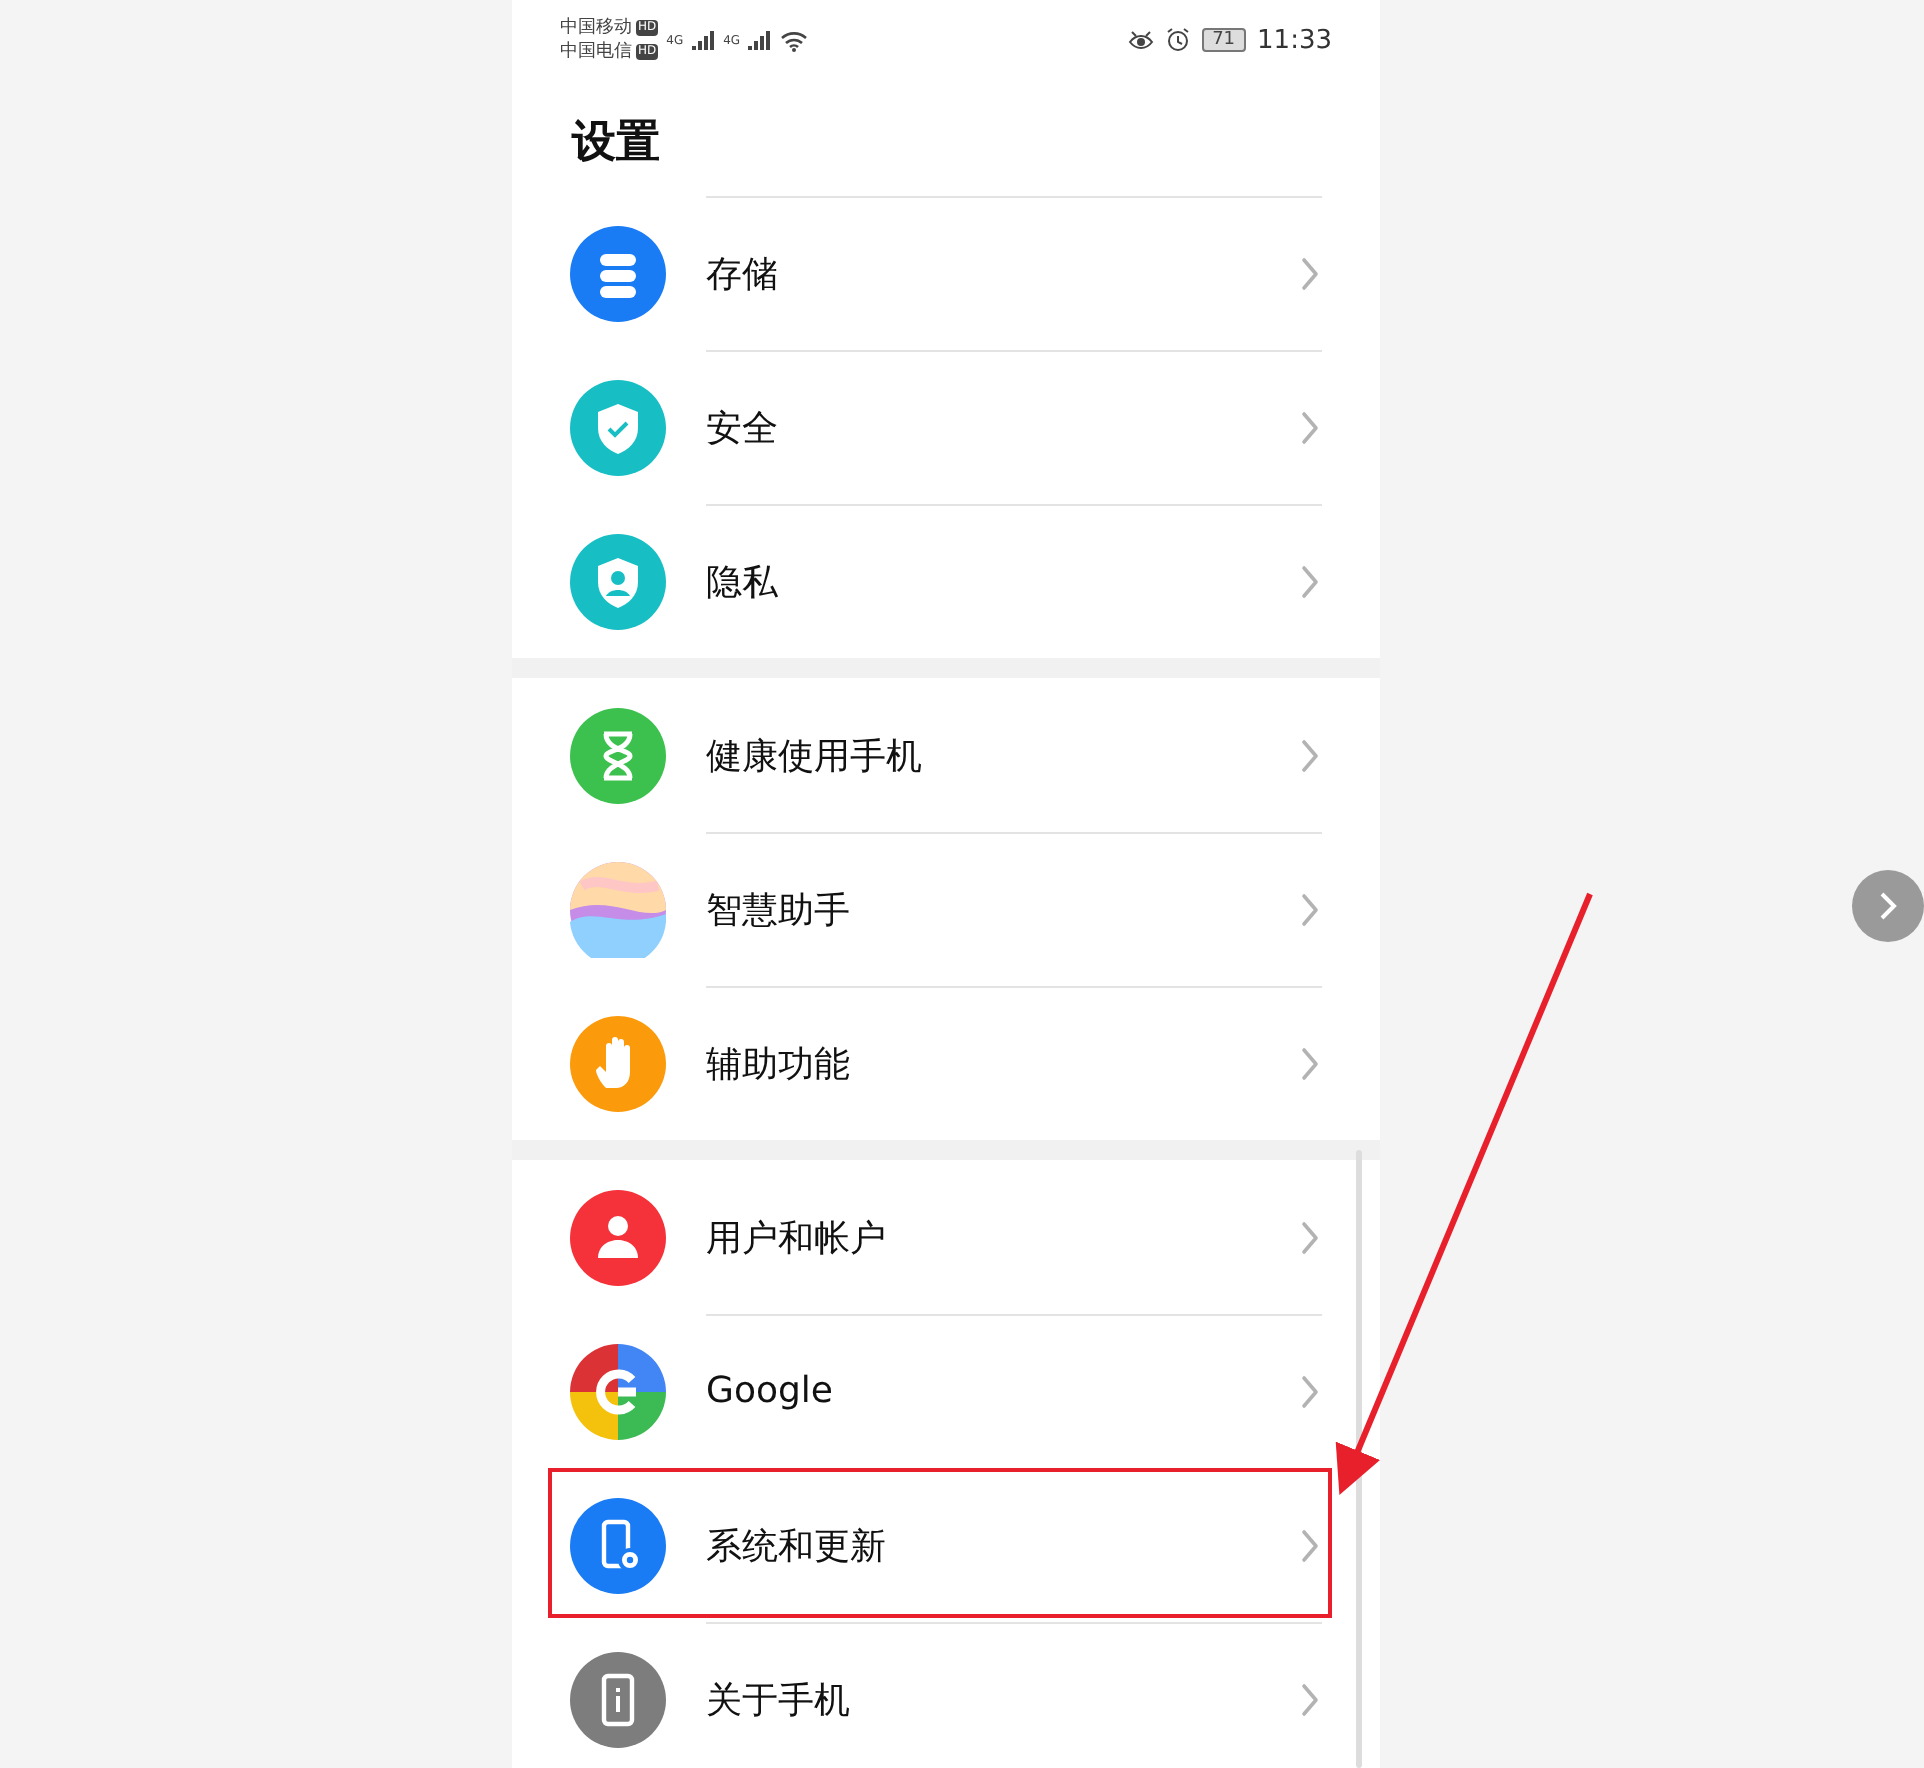 The width and height of the screenshot is (1924, 1768). What do you see at coordinates (1141, 40) in the screenshot?
I see `eye-icon` at bounding box center [1141, 40].